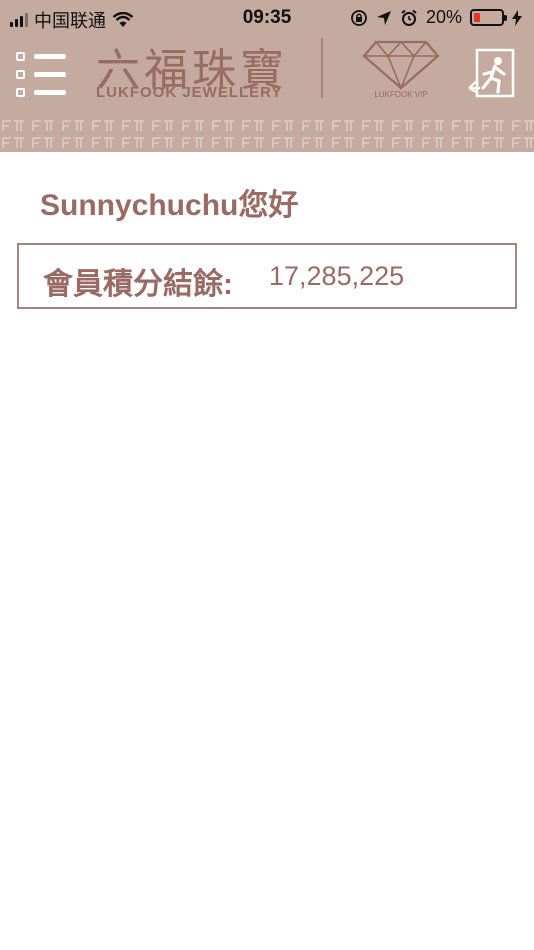 The height and width of the screenshot is (950, 534). I want to click on points-value: 17,285,225, so click(337, 276).